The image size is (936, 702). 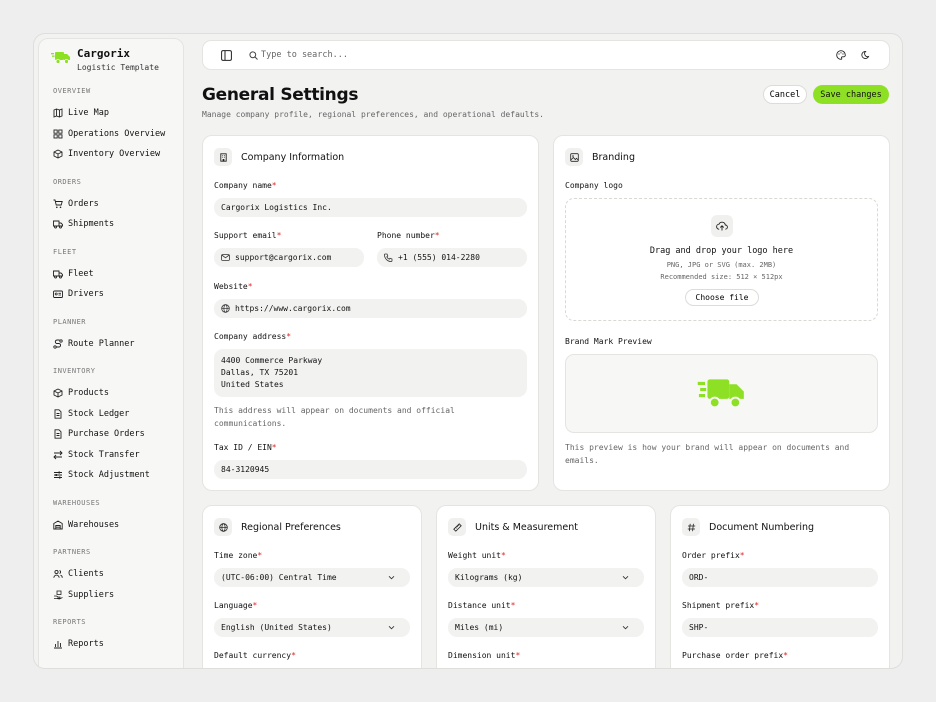 What do you see at coordinates (109, 475) in the screenshot?
I see `sidebar-item-label: Stock Adjustment` at bounding box center [109, 475].